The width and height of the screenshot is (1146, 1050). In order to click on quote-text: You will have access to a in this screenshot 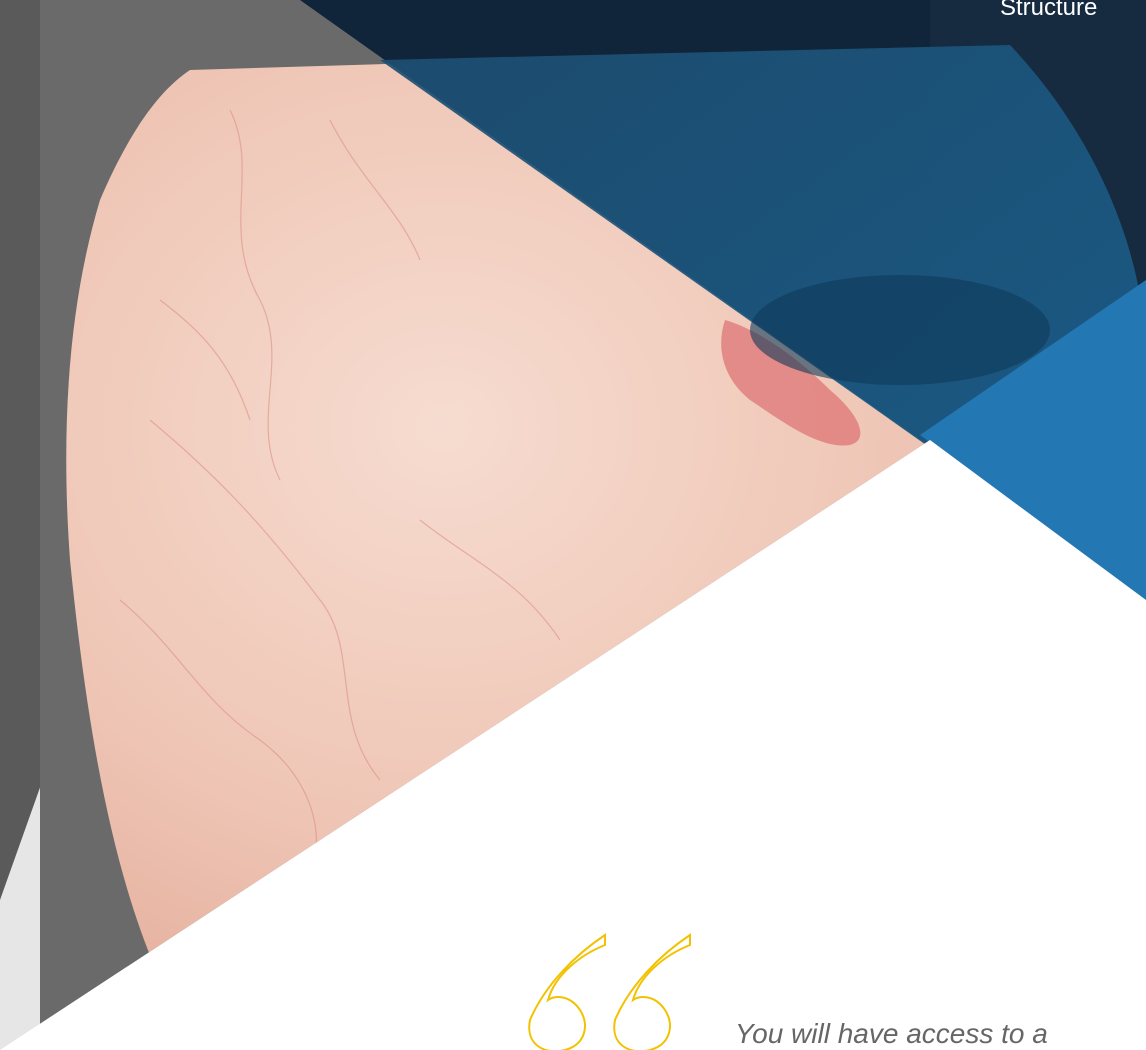, I will do `click(891, 1033)`.